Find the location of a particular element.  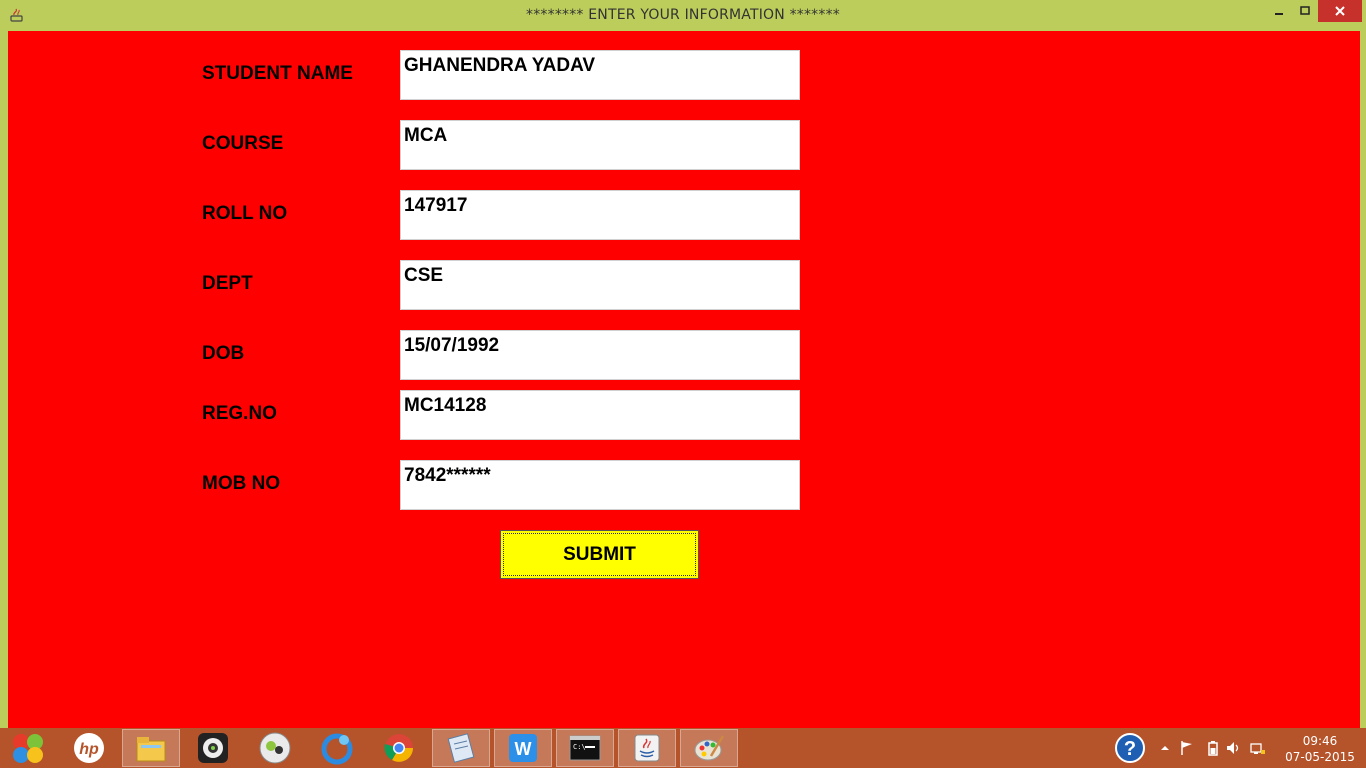

network-icon is located at coordinates (1258, 748).